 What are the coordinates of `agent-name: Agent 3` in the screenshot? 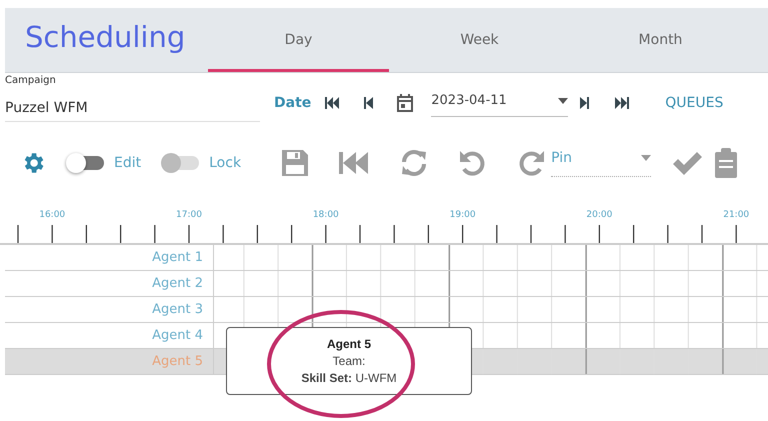 It's located at (177, 310).